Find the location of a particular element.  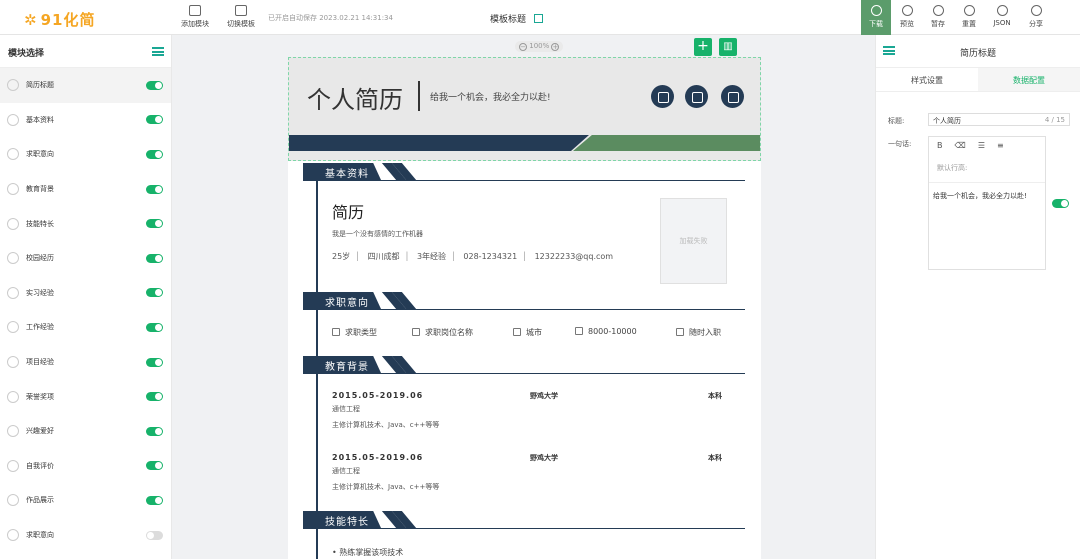

module-item: 技能特长 is located at coordinates (85, 223).